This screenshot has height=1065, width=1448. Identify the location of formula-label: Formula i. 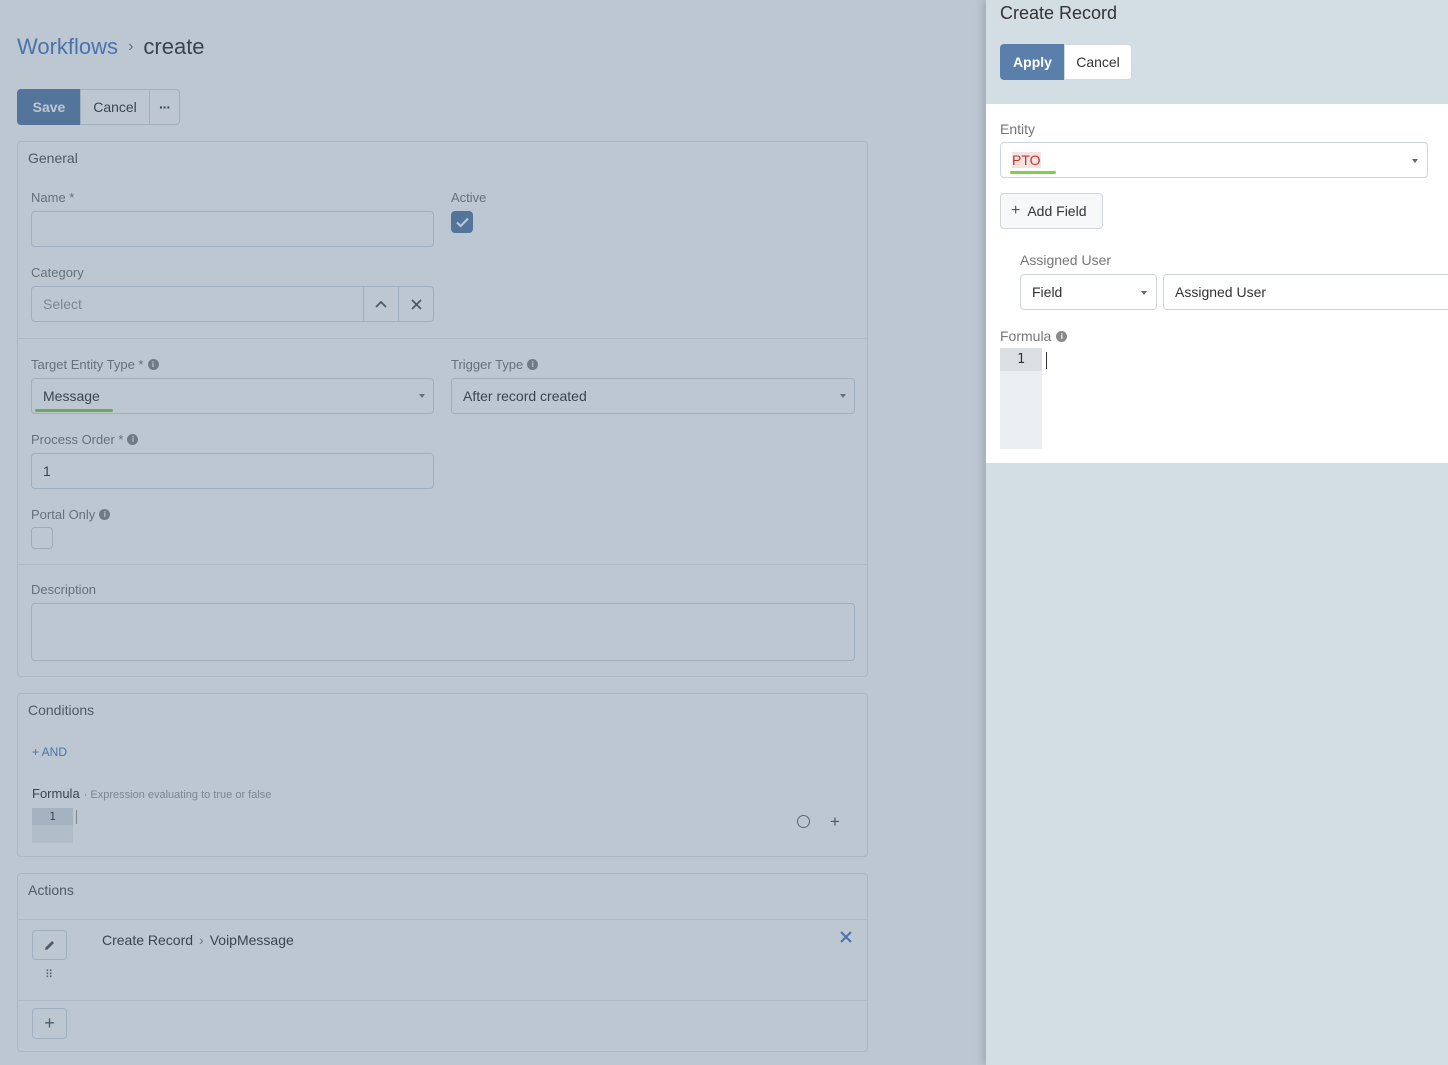
(1034, 336).